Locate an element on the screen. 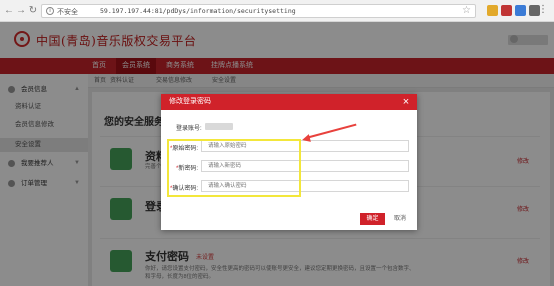 The image size is (554, 286). highlight-box is located at coordinates (234, 168).